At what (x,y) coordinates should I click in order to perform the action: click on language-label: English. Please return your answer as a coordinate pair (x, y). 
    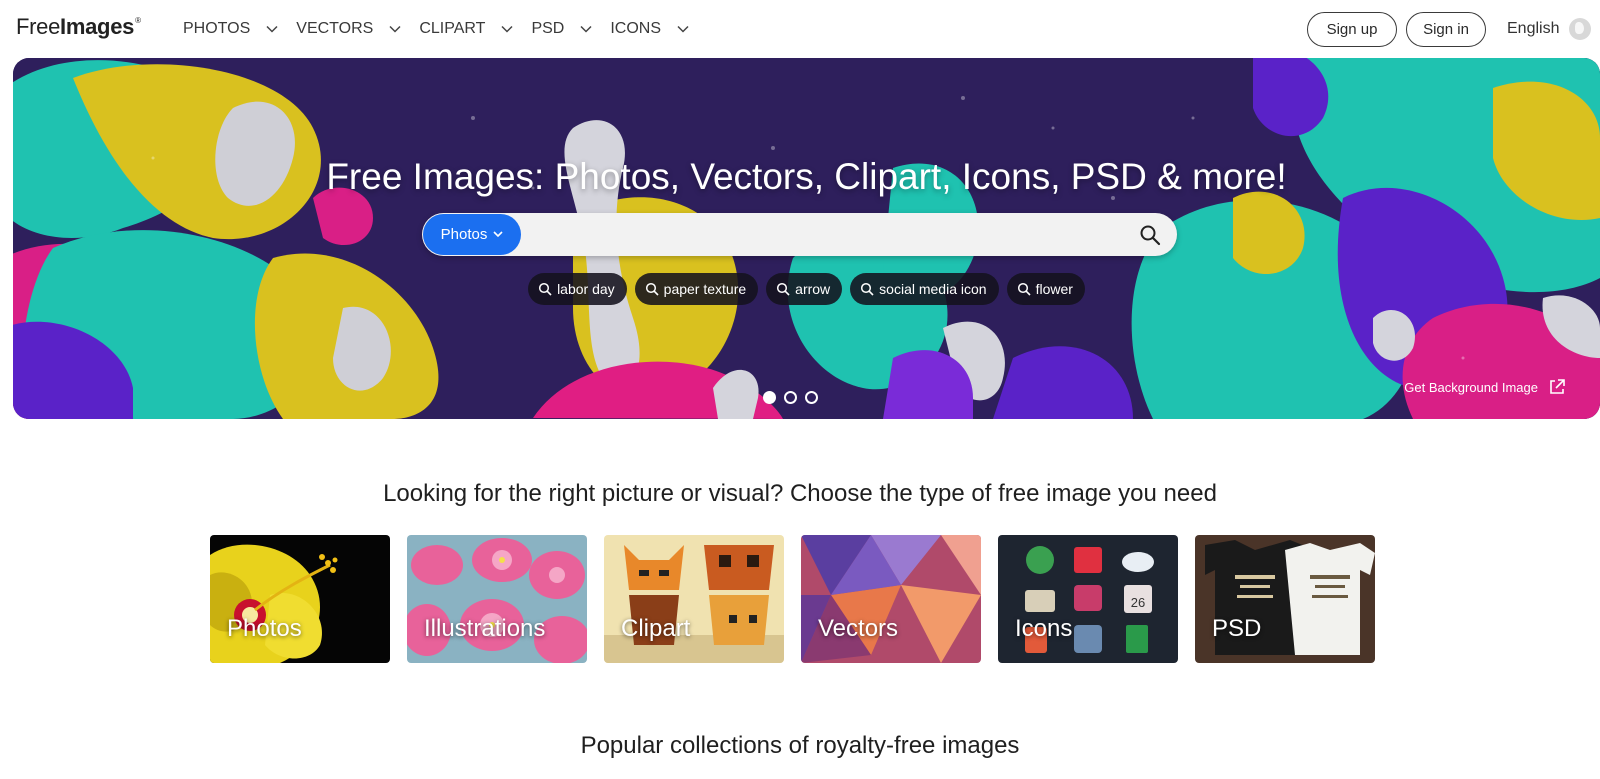
    Looking at the image, I should click on (1533, 28).